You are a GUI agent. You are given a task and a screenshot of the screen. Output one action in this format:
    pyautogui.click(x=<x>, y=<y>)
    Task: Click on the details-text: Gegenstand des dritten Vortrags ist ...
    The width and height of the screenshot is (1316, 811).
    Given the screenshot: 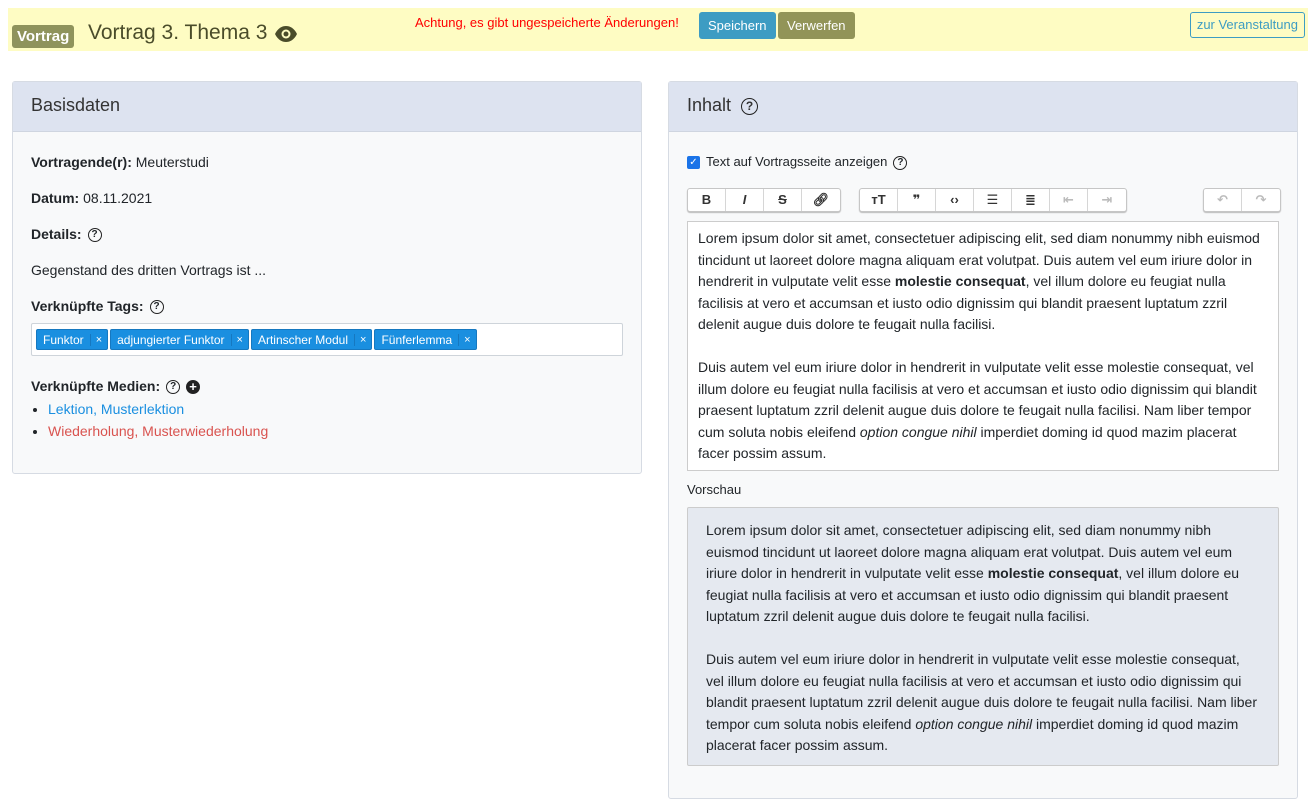 What is the action you would take?
    pyautogui.click(x=149, y=270)
    